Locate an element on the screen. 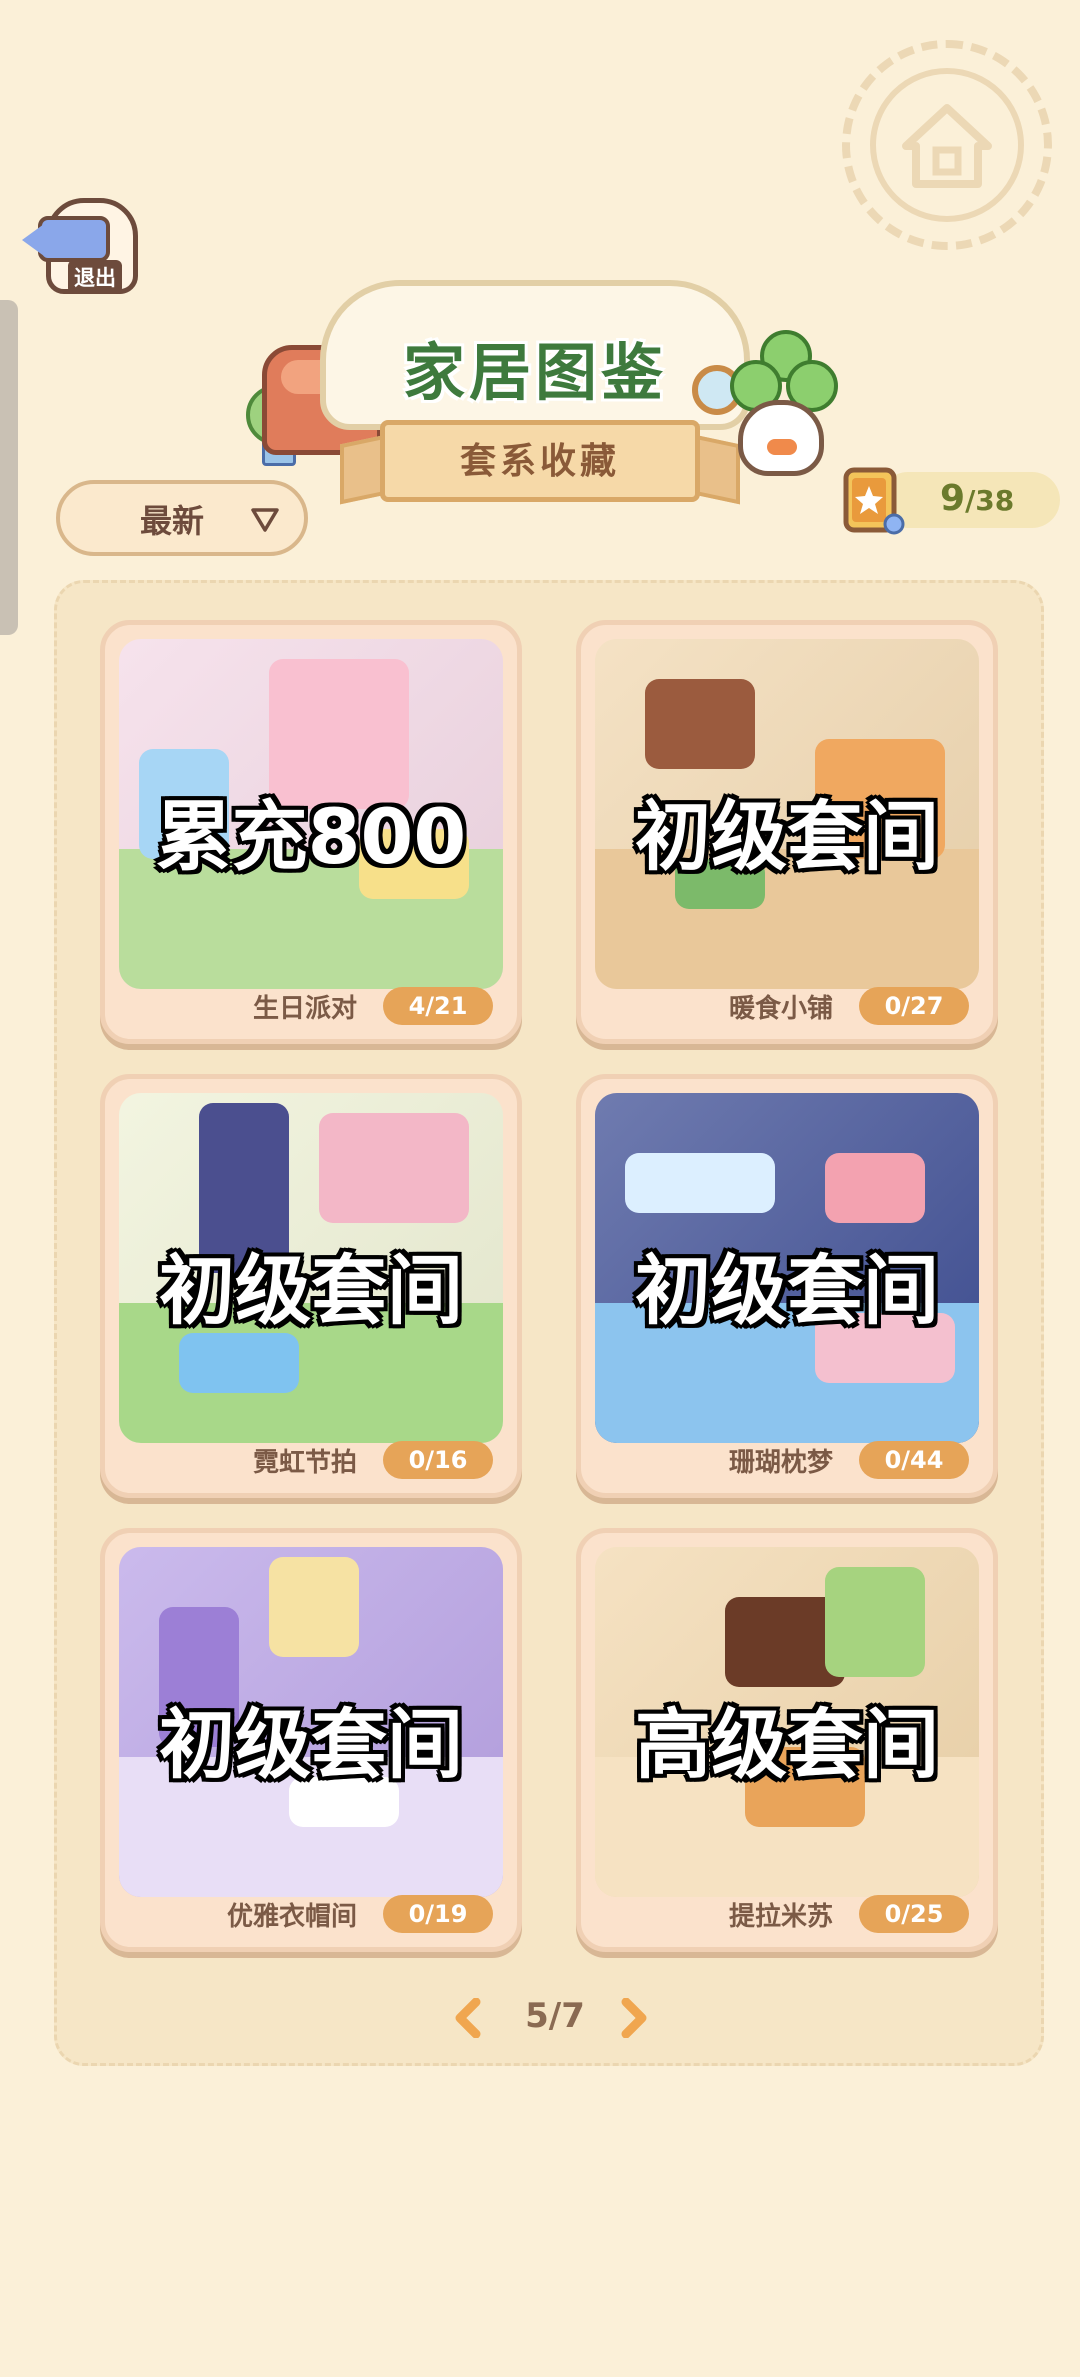  set-card: 初级套间 优雅衣帽间 0/19 is located at coordinates (311, 1740).